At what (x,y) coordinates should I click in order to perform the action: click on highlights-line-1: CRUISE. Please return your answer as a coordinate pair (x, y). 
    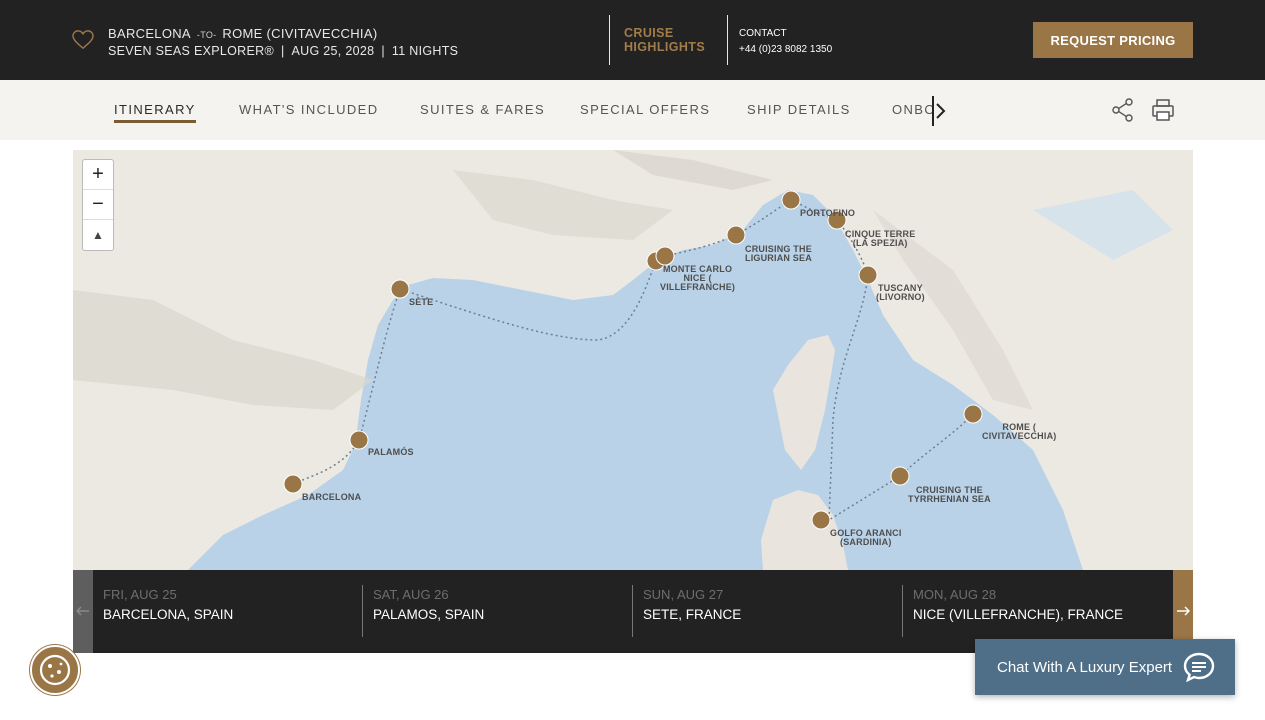
    Looking at the image, I should click on (649, 33).